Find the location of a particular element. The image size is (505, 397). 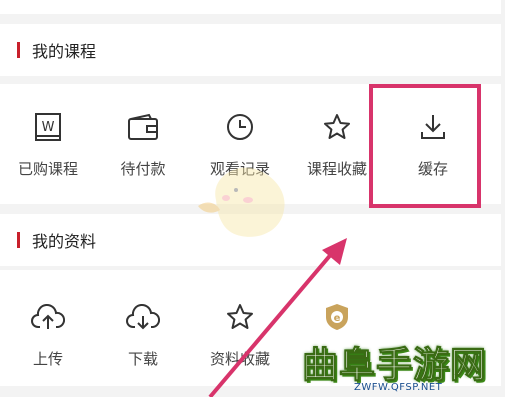

watermark-title: 曲阜手游网 is located at coordinates (394, 366).